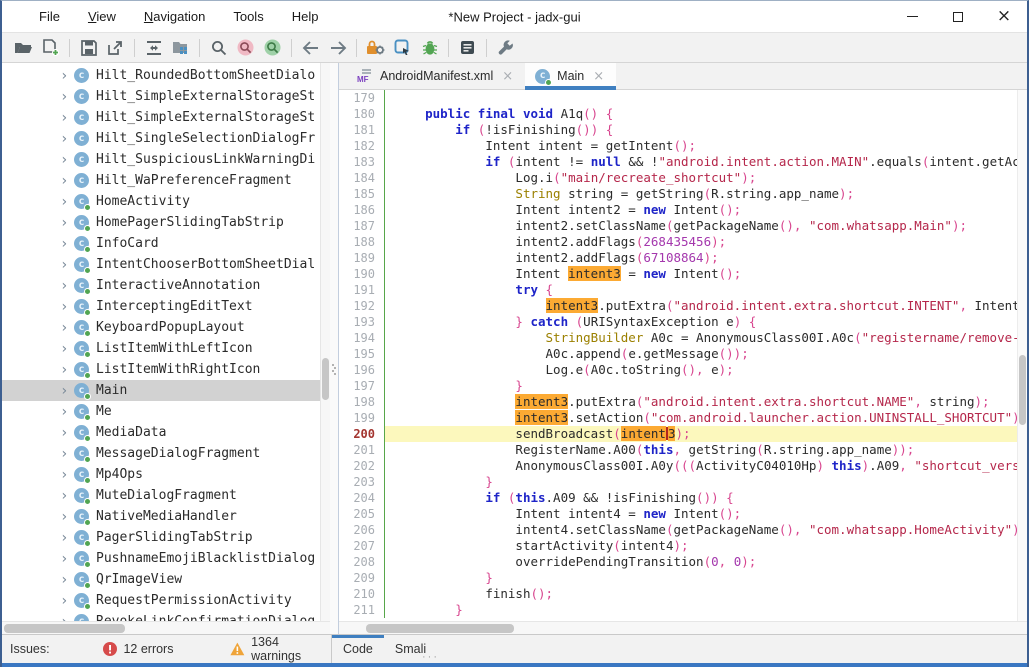  Describe the element at coordinates (166, 516) in the screenshot. I see `tree-item-nativemediahandler: › c NativeMediaHandler` at that location.